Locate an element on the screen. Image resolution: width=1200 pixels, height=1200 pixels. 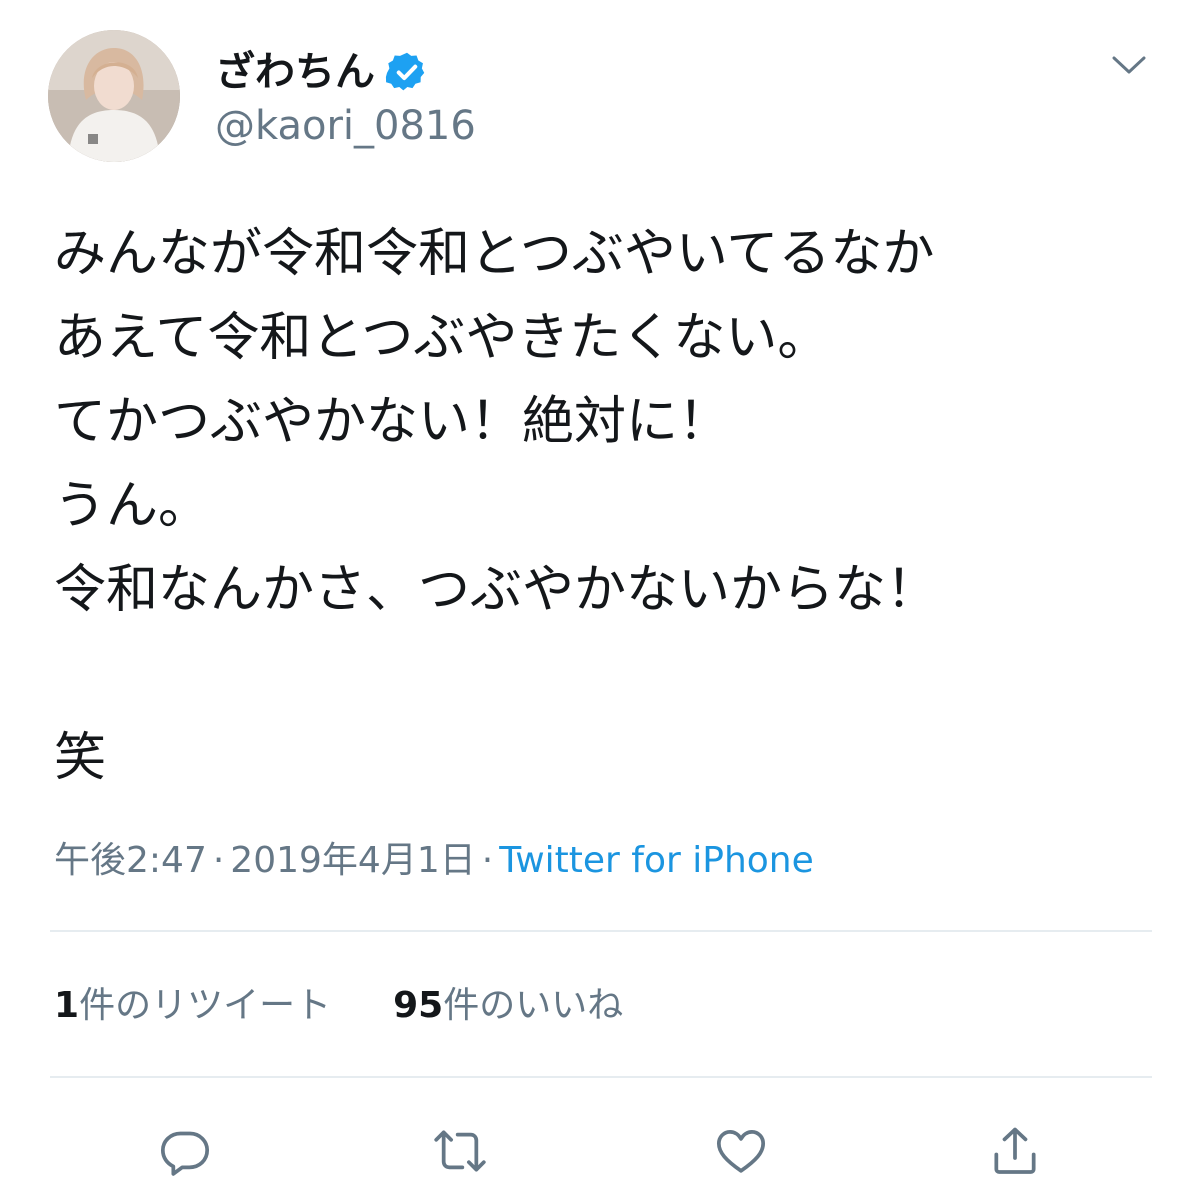
avatar is located at coordinates (114, 96).